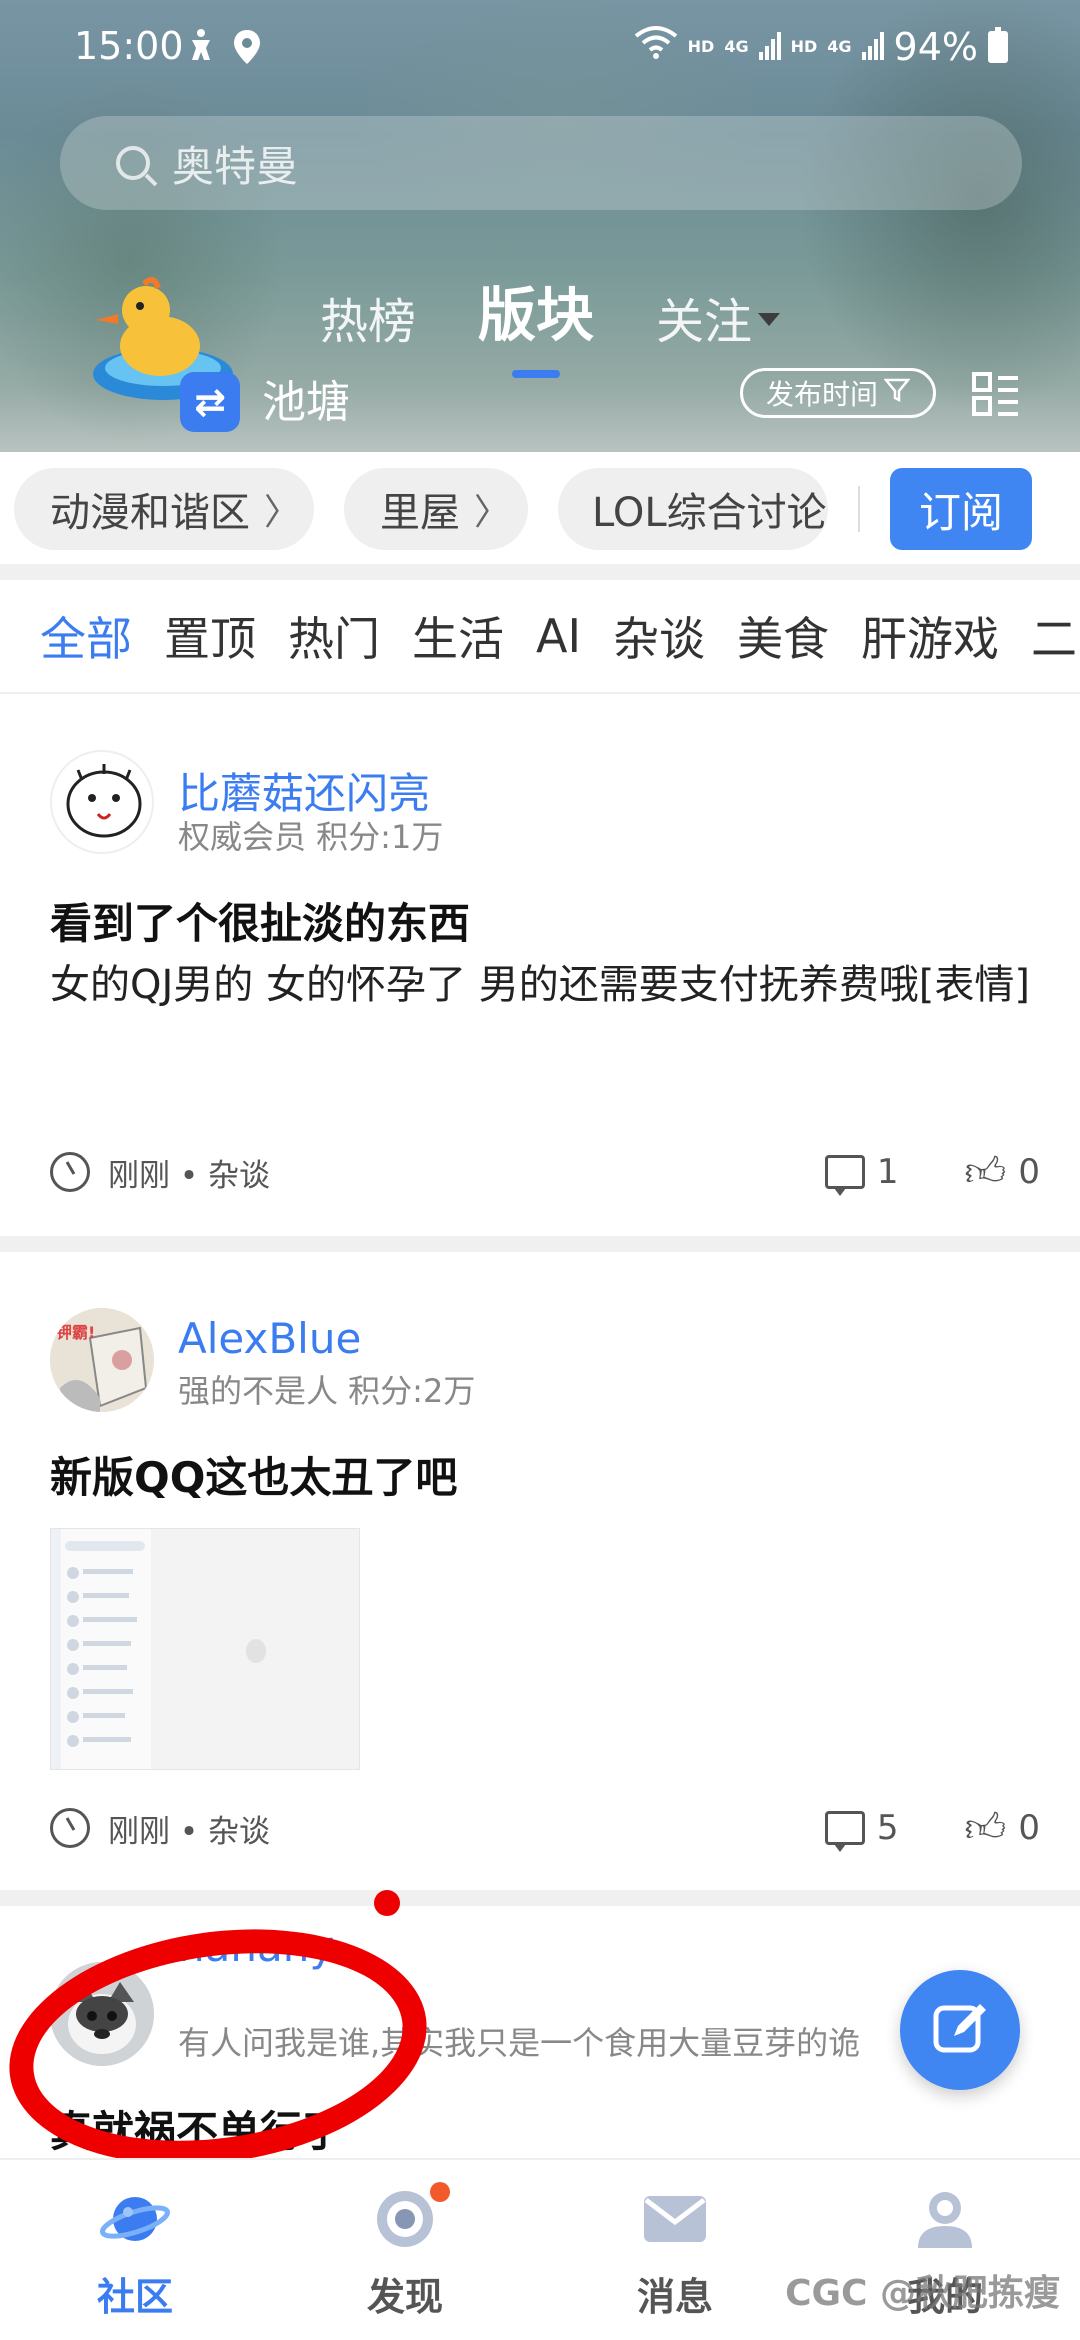 The image size is (1080, 2340). I want to click on compose-post-button, so click(960, 2030).